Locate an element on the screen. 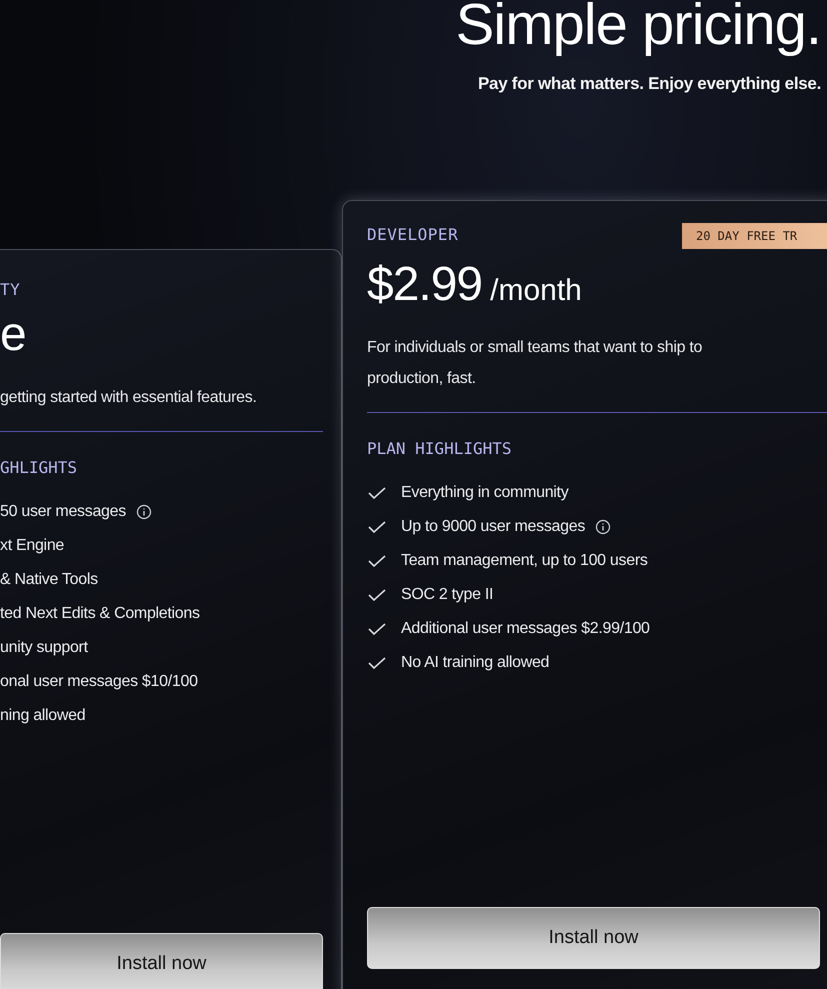 The height and width of the screenshot is (989, 827). feature-text: No AI training allowed is located at coordinates (475, 663).